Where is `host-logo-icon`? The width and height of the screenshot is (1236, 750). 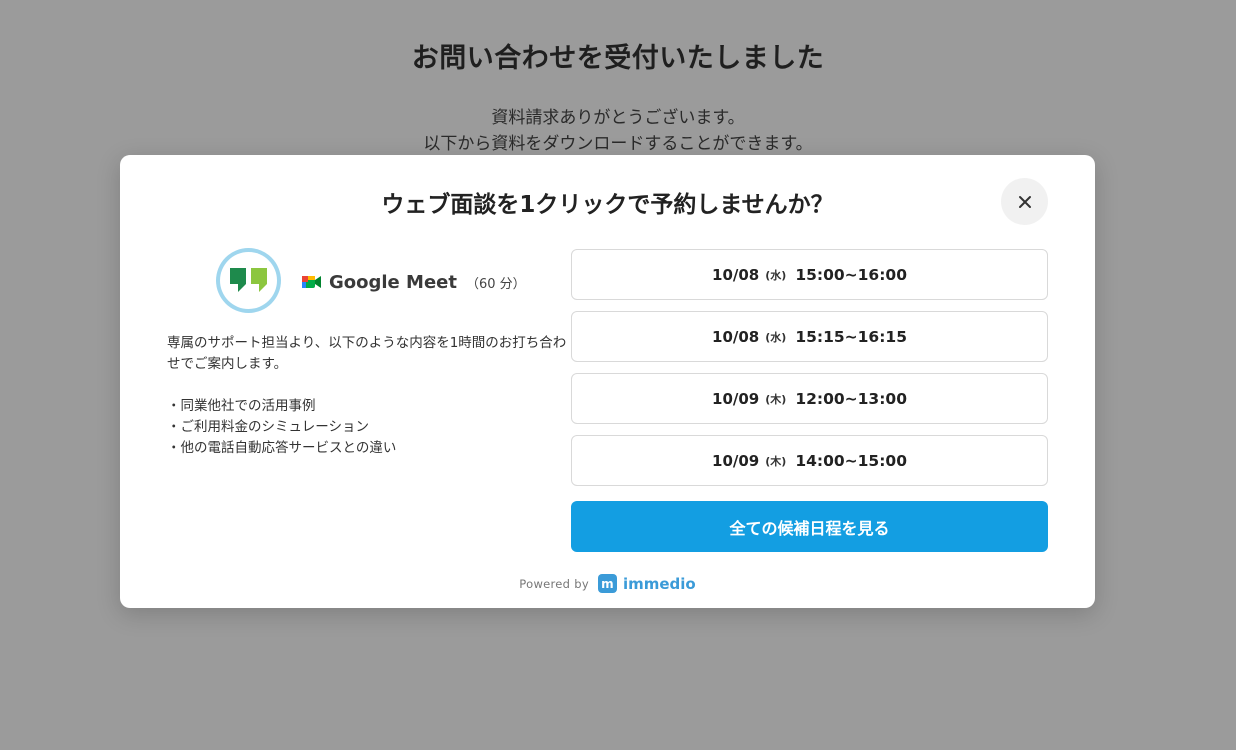
host-logo-icon is located at coordinates (248, 279).